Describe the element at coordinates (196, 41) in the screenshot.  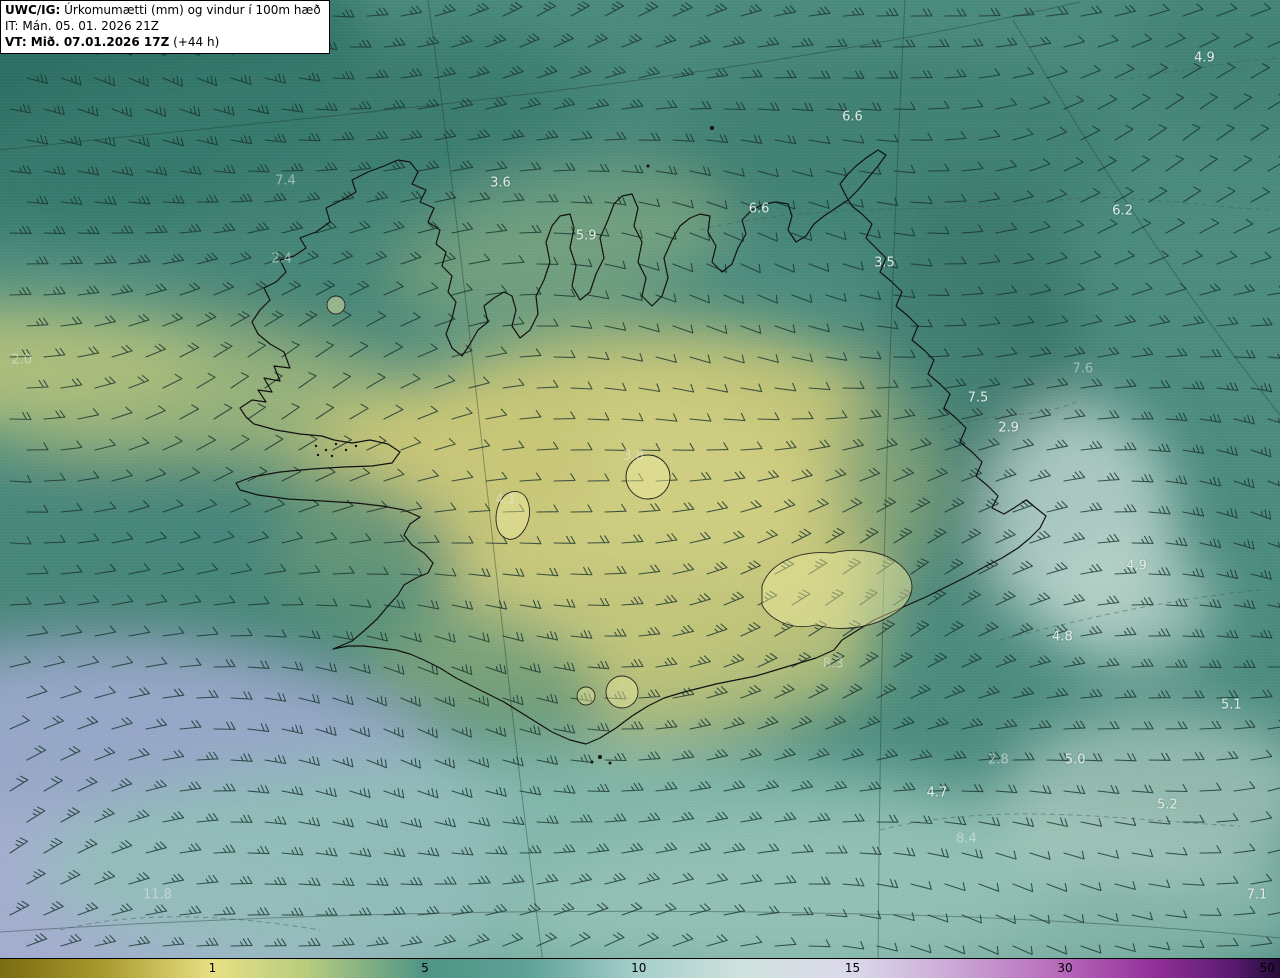
I see `valid-time-offset: (+44 h)` at that location.